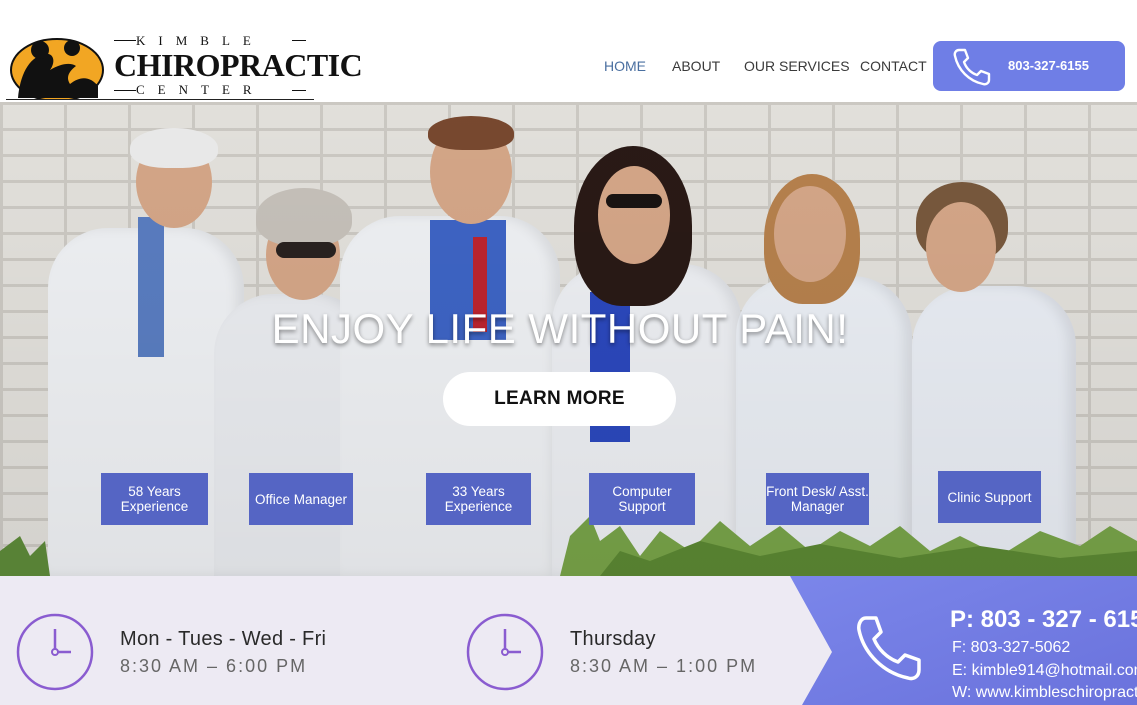 The image size is (1137, 705). What do you see at coordinates (559, 399) in the screenshot?
I see `learn-more-button: LEARN MORE` at bounding box center [559, 399].